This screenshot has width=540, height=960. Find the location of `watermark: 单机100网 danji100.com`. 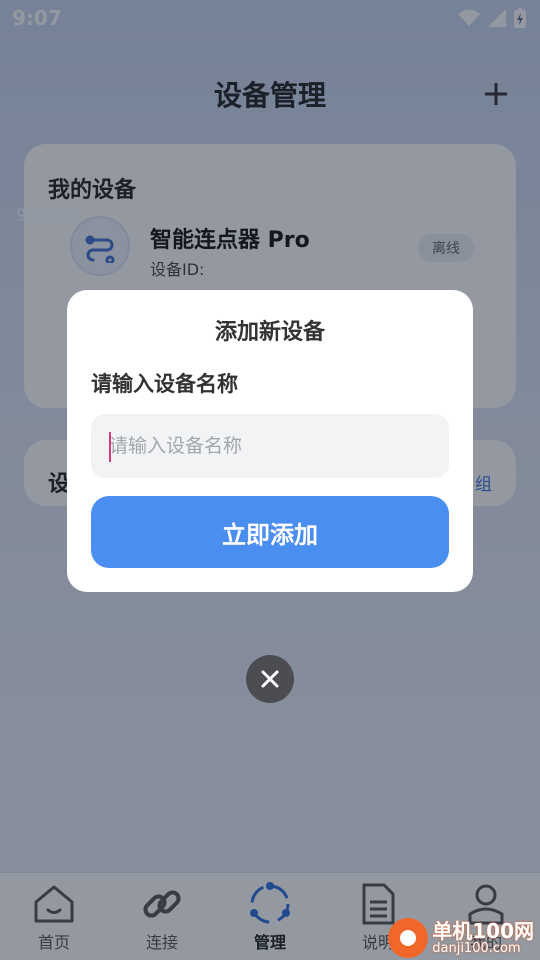

watermark: 单机100网 danji100.com is located at coordinates (461, 938).